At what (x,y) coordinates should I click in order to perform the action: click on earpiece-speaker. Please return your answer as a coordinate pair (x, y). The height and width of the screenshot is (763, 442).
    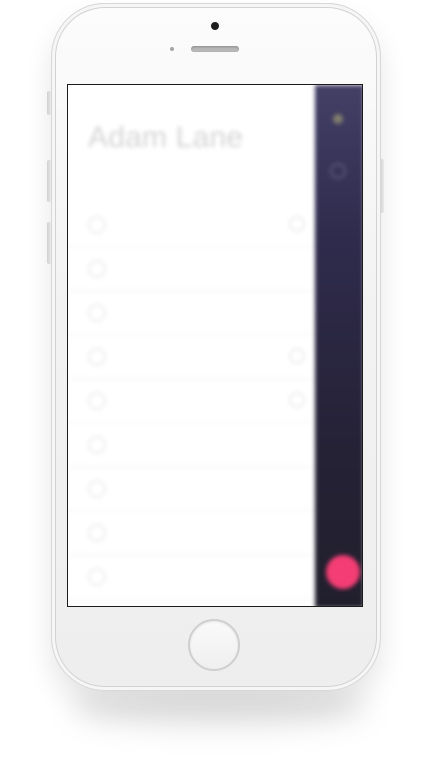
    Looking at the image, I should click on (215, 49).